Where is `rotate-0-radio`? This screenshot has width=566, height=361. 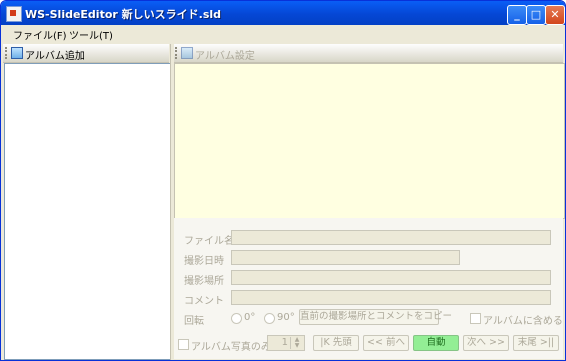
rotate-0-radio is located at coordinates (236, 318).